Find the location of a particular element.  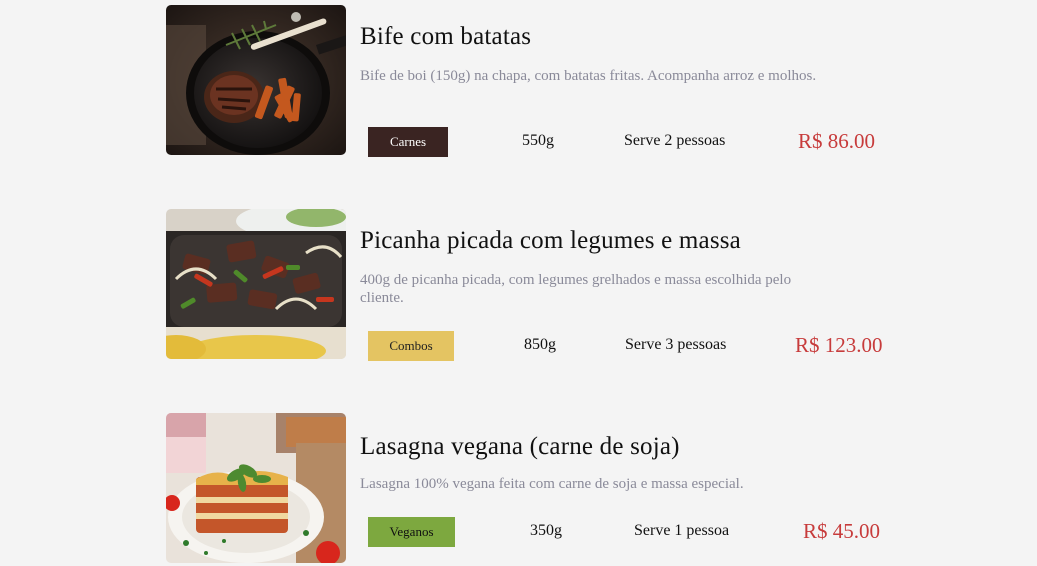

dish-price: R$ 45.00 is located at coordinates (842, 531).